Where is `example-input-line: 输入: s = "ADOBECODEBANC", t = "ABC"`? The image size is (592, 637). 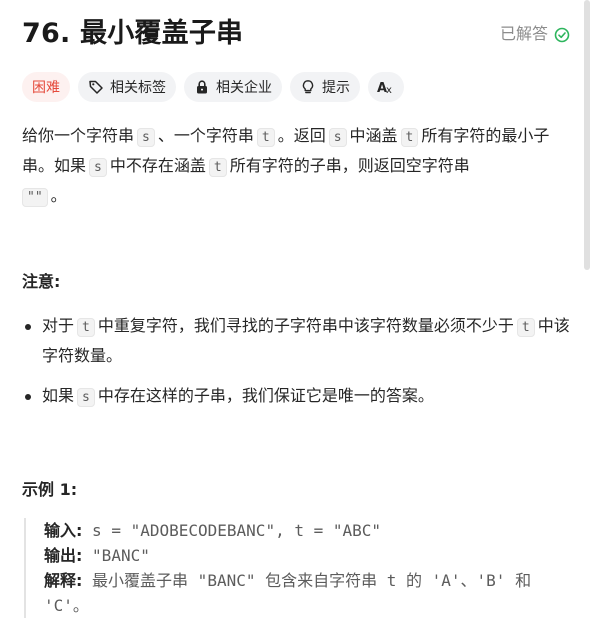
example-input-line: 输入: s = "ADOBECODEBANC", t = "ABC" is located at coordinates (314, 530).